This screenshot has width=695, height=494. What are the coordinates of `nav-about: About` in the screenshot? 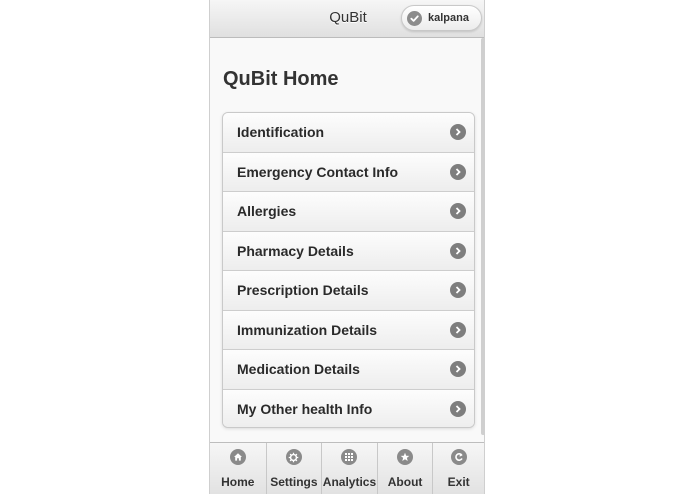 It's located at (406, 468).